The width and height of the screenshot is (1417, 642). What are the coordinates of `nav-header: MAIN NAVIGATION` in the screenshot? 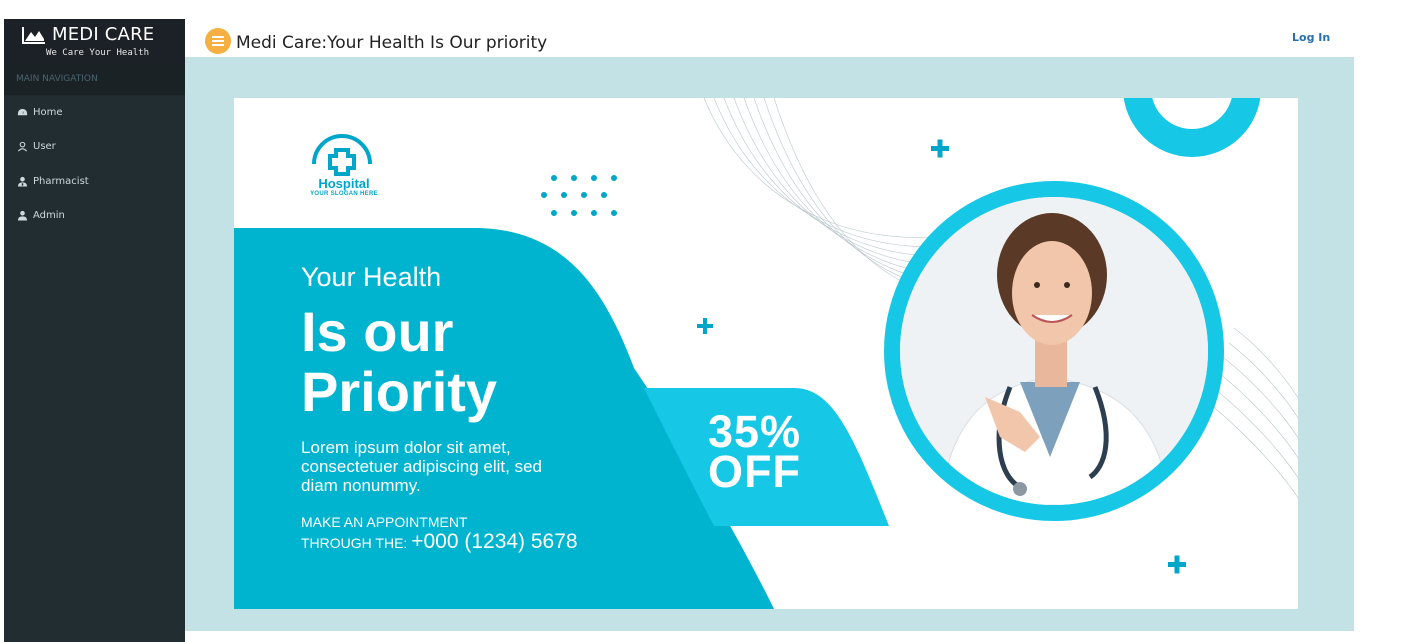 It's located at (94, 80).